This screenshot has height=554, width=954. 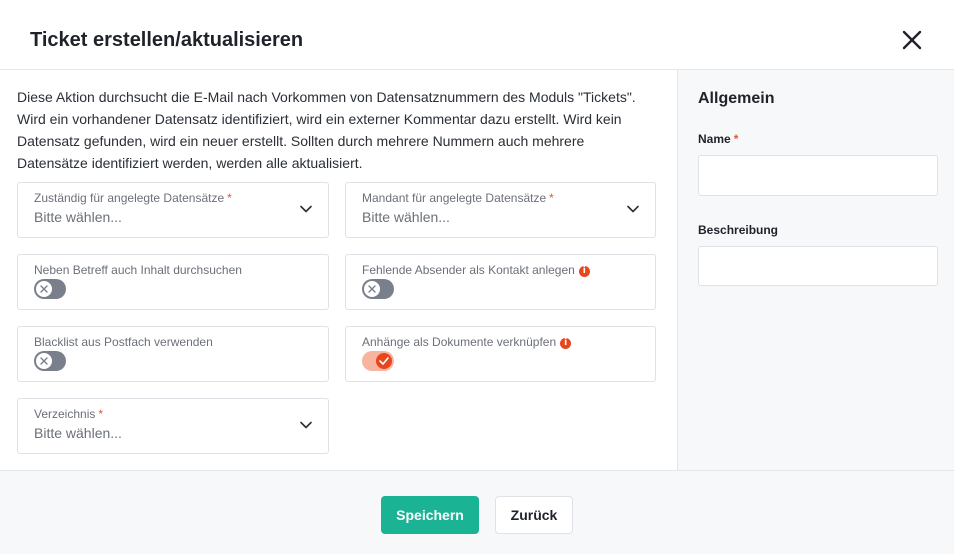 I want to click on save-button: Speichern, so click(x=430, y=515).